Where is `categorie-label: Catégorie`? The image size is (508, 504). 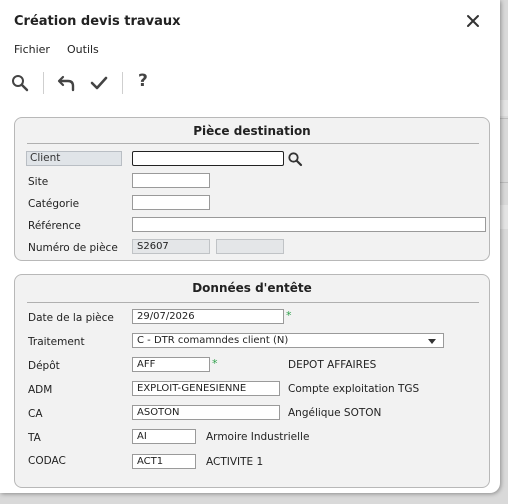 categorie-label: Catégorie is located at coordinates (54, 204).